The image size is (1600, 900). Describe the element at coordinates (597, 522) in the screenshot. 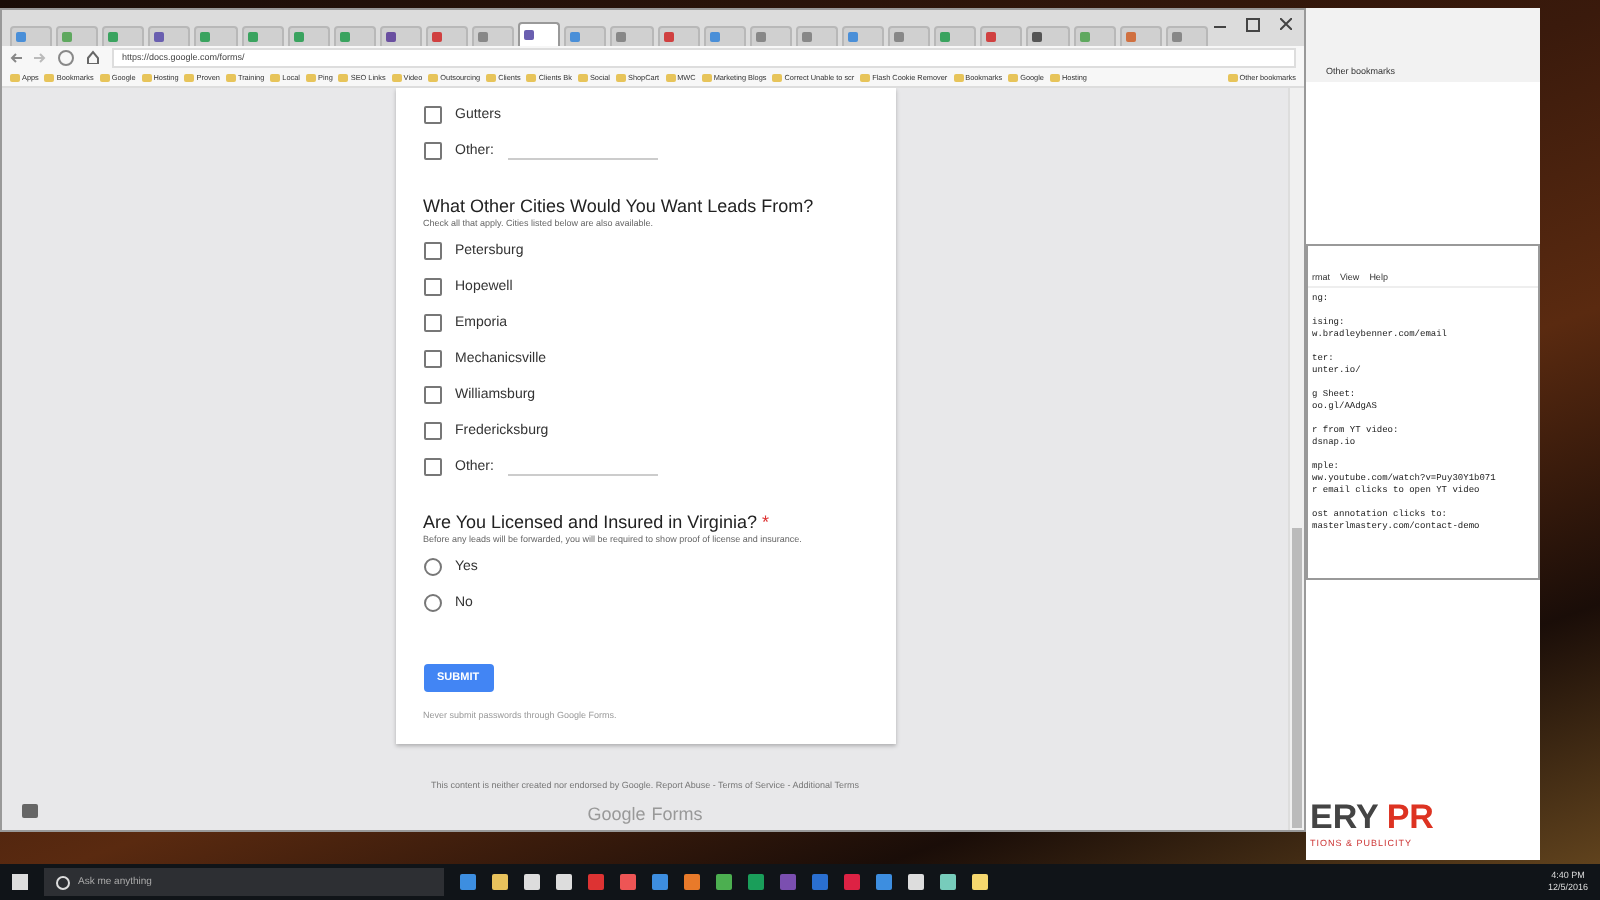

I see `question-title: Are You Licensed and Insured in Virginia? *` at that location.